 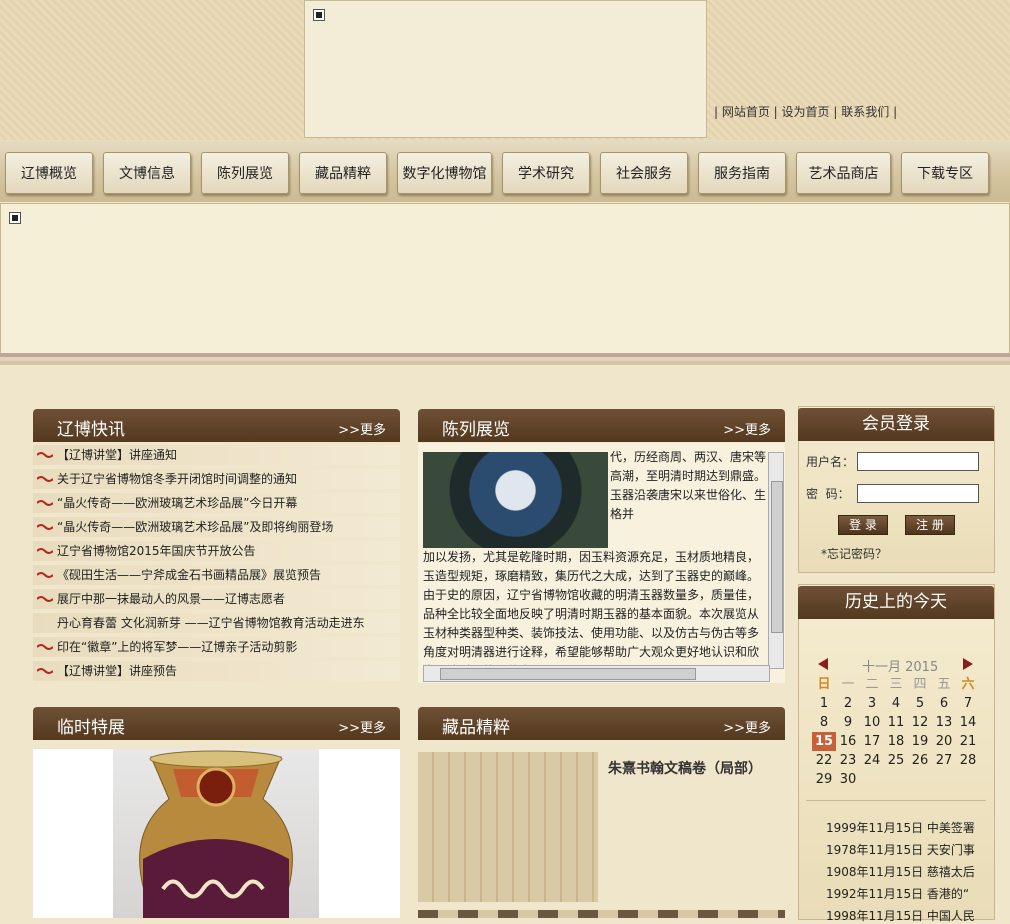 What do you see at coordinates (216, 575) in the screenshot?
I see `news-item: 《砚田生活——宁斧成金石书画精品展》展览预告` at bounding box center [216, 575].